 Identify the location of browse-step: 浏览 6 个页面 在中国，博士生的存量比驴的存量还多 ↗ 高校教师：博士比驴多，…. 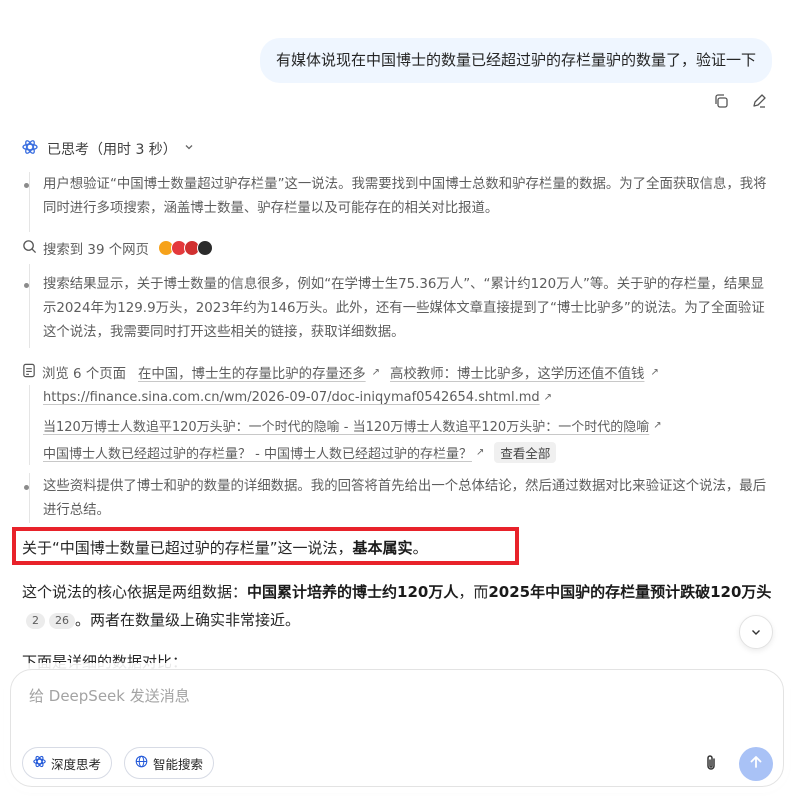
(340, 372).